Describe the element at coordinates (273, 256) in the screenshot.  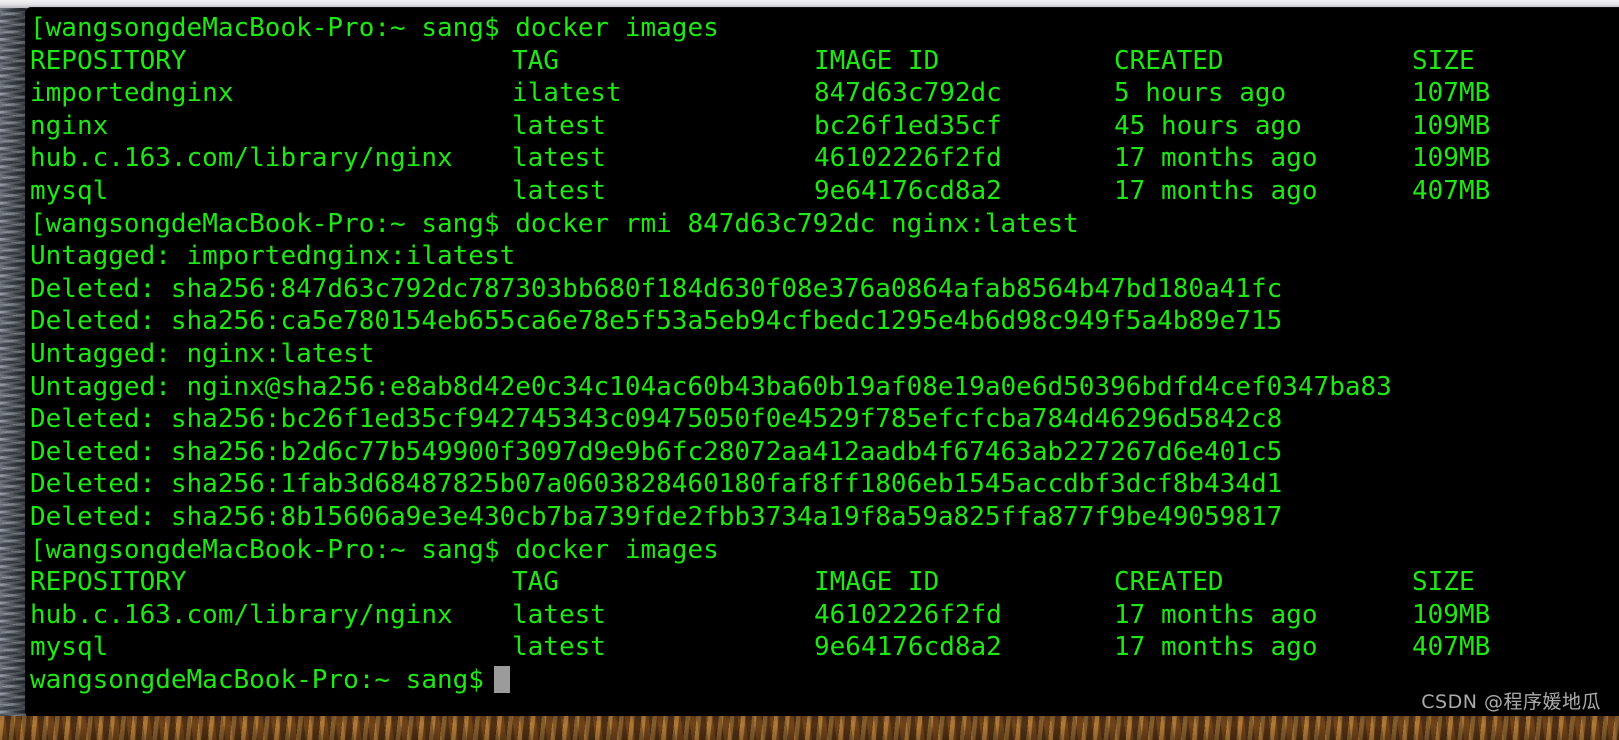
I see `output-text: Untagged: importednginx:ilatest` at that location.